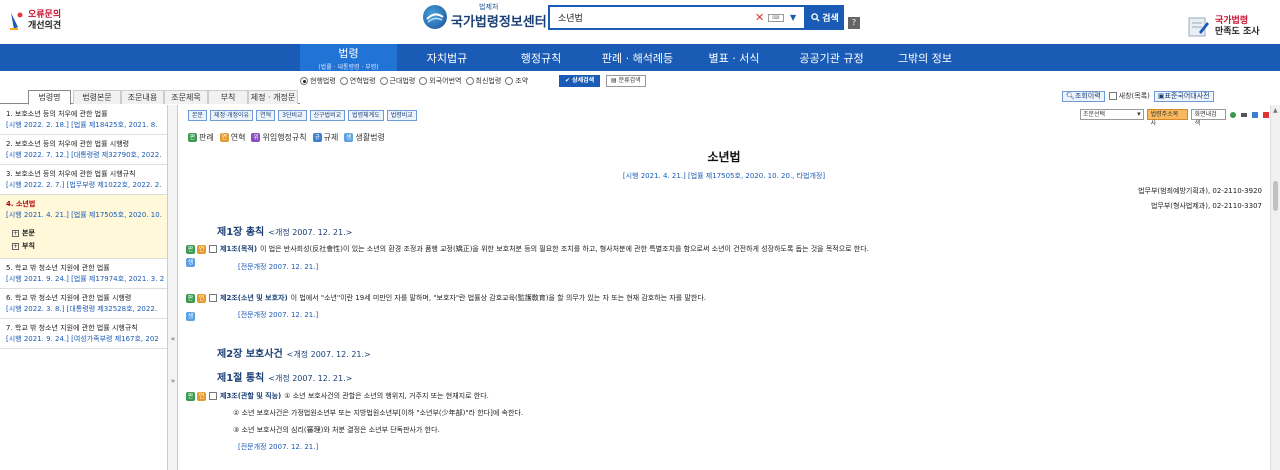 The width and height of the screenshot is (1280, 470). Describe the element at coordinates (323, 81) in the screenshot. I see `option-current-label: 현행법령` at that location.